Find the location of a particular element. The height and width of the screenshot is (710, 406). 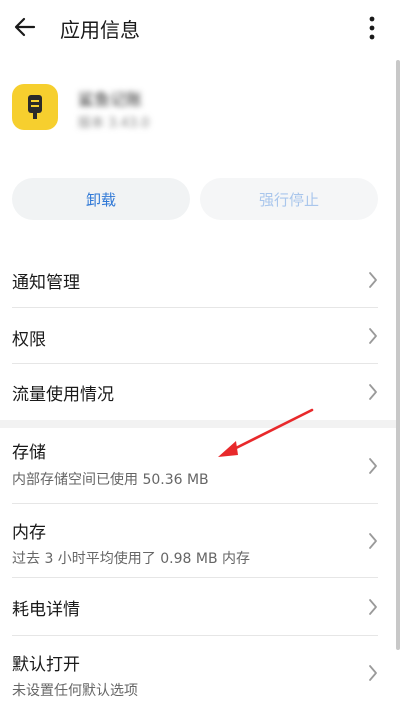

app-summary: 鲨鱼记账 版本 3.43.0 is located at coordinates (202, 109).